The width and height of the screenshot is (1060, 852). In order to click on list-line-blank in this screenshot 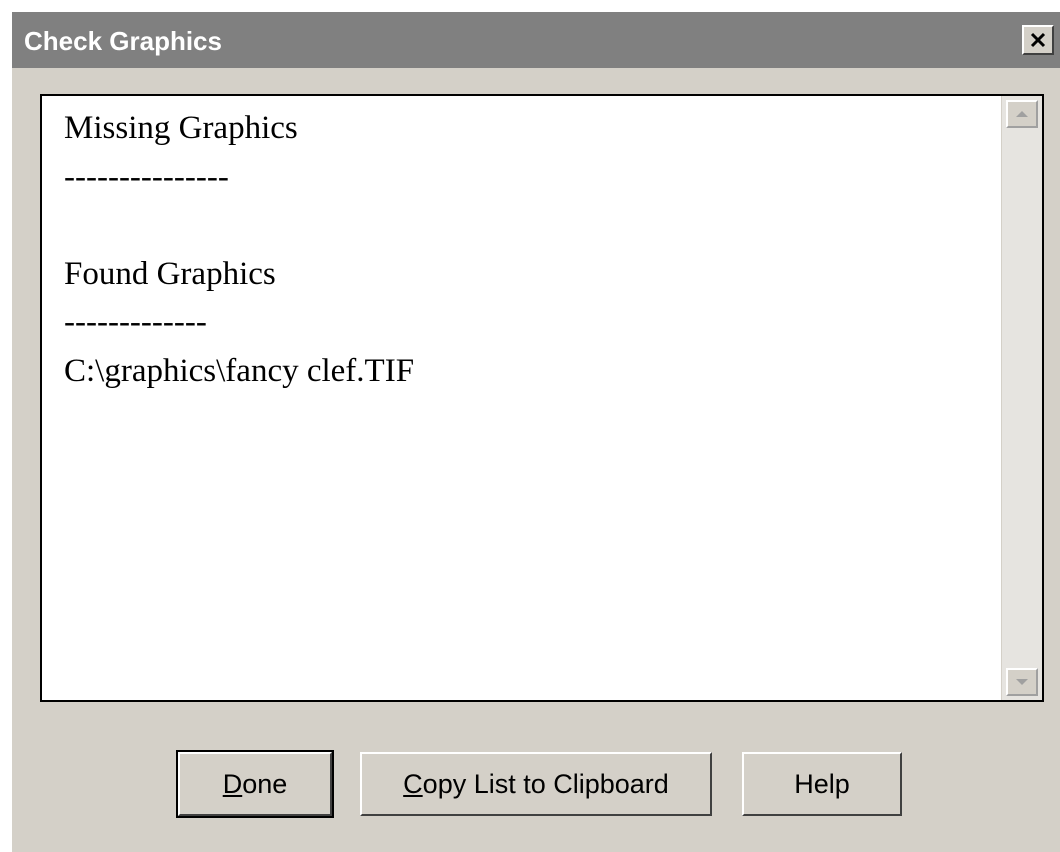, I will do `click(524, 225)`.